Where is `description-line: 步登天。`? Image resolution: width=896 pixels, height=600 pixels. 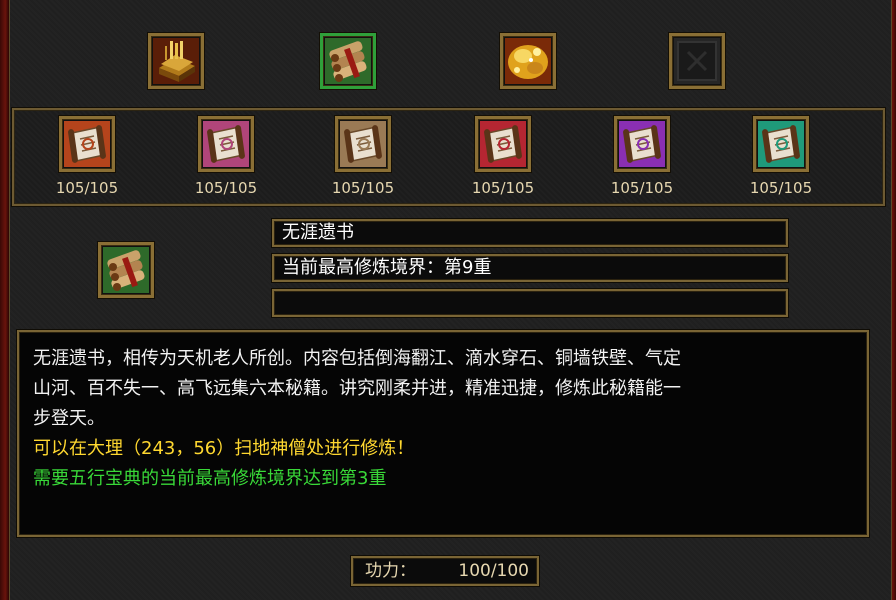 description-line: 步登天。 is located at coordinates (69, 418).